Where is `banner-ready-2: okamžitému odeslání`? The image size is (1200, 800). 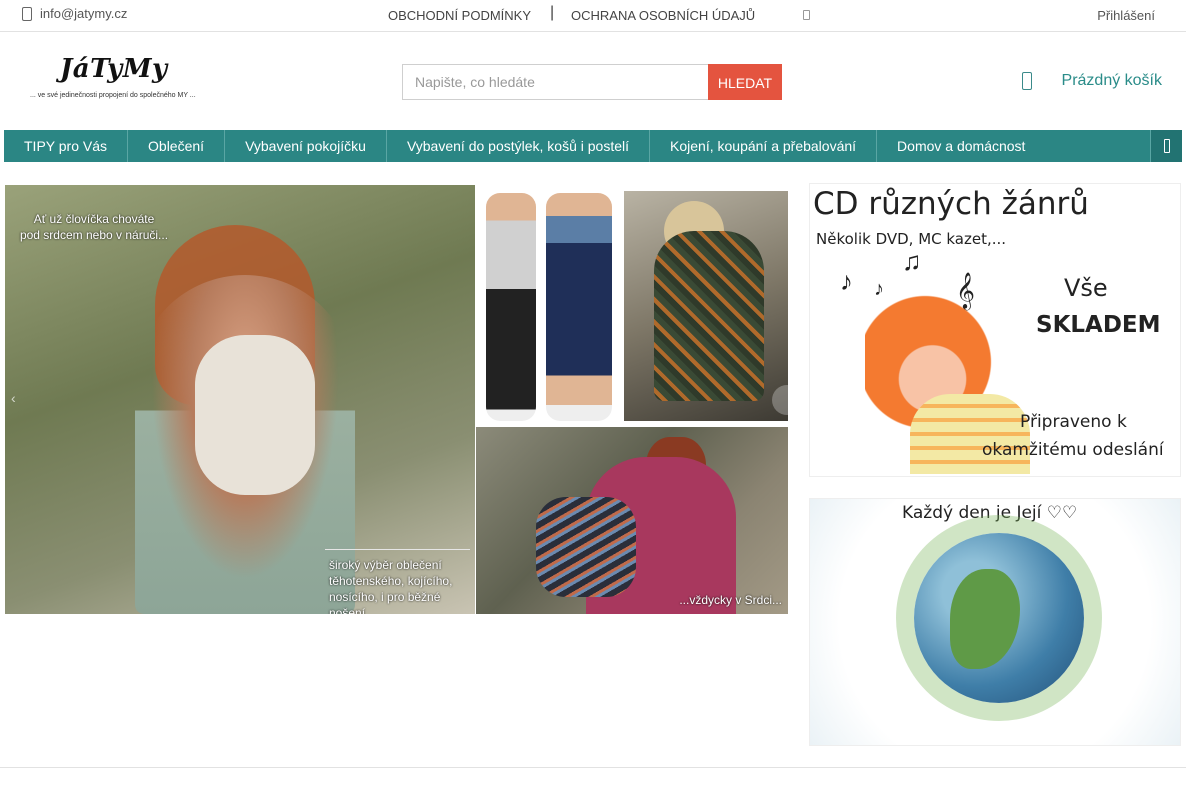
banner-ready-2: okamžitému odeslání is located at coordinates (1073, 450).